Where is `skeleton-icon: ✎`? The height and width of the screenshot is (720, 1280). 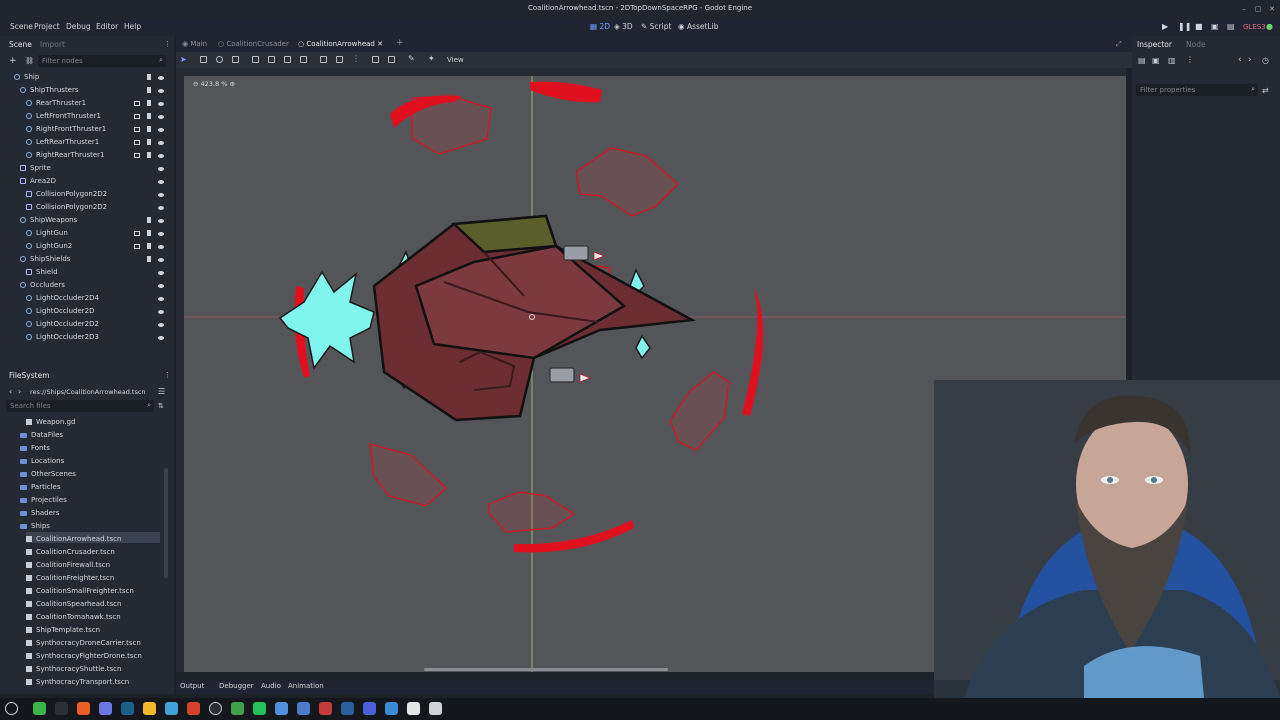
skeleton-icon: ✎ is located at coordinates (411, 58).